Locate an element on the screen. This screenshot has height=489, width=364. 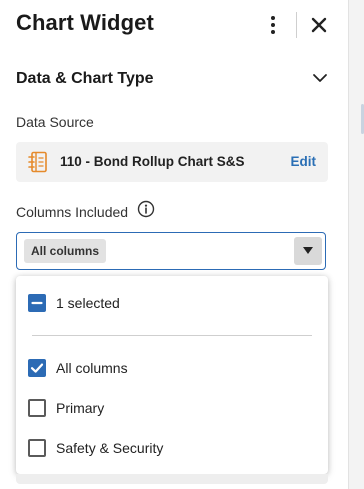
checked-checkbox is located at coordinates (37, 368).